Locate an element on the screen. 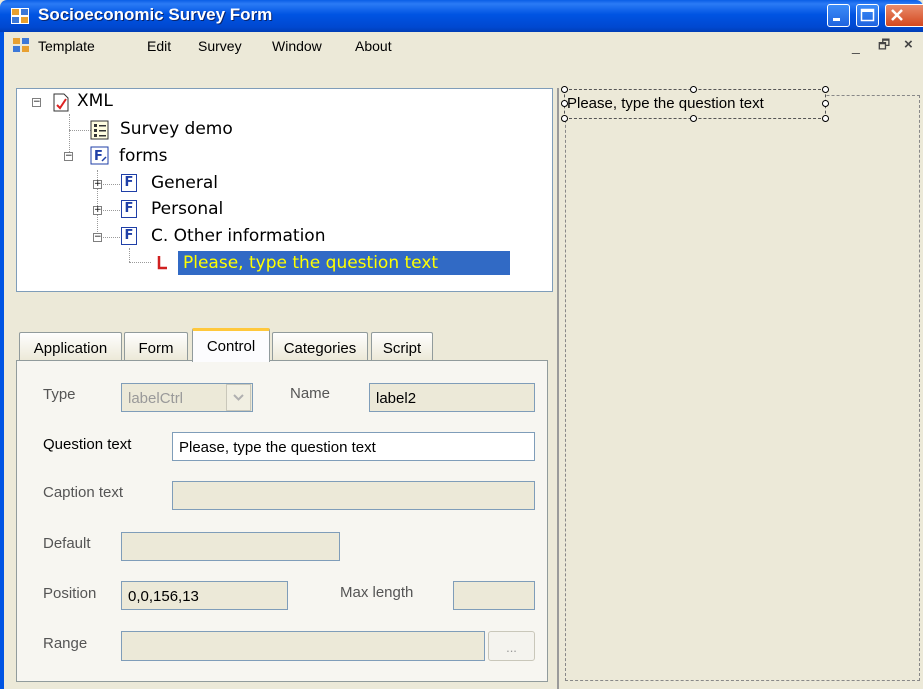 The width and height of the screenshot is (923, 689). tree-node-forms: forms is located at coordinates (143, 156).